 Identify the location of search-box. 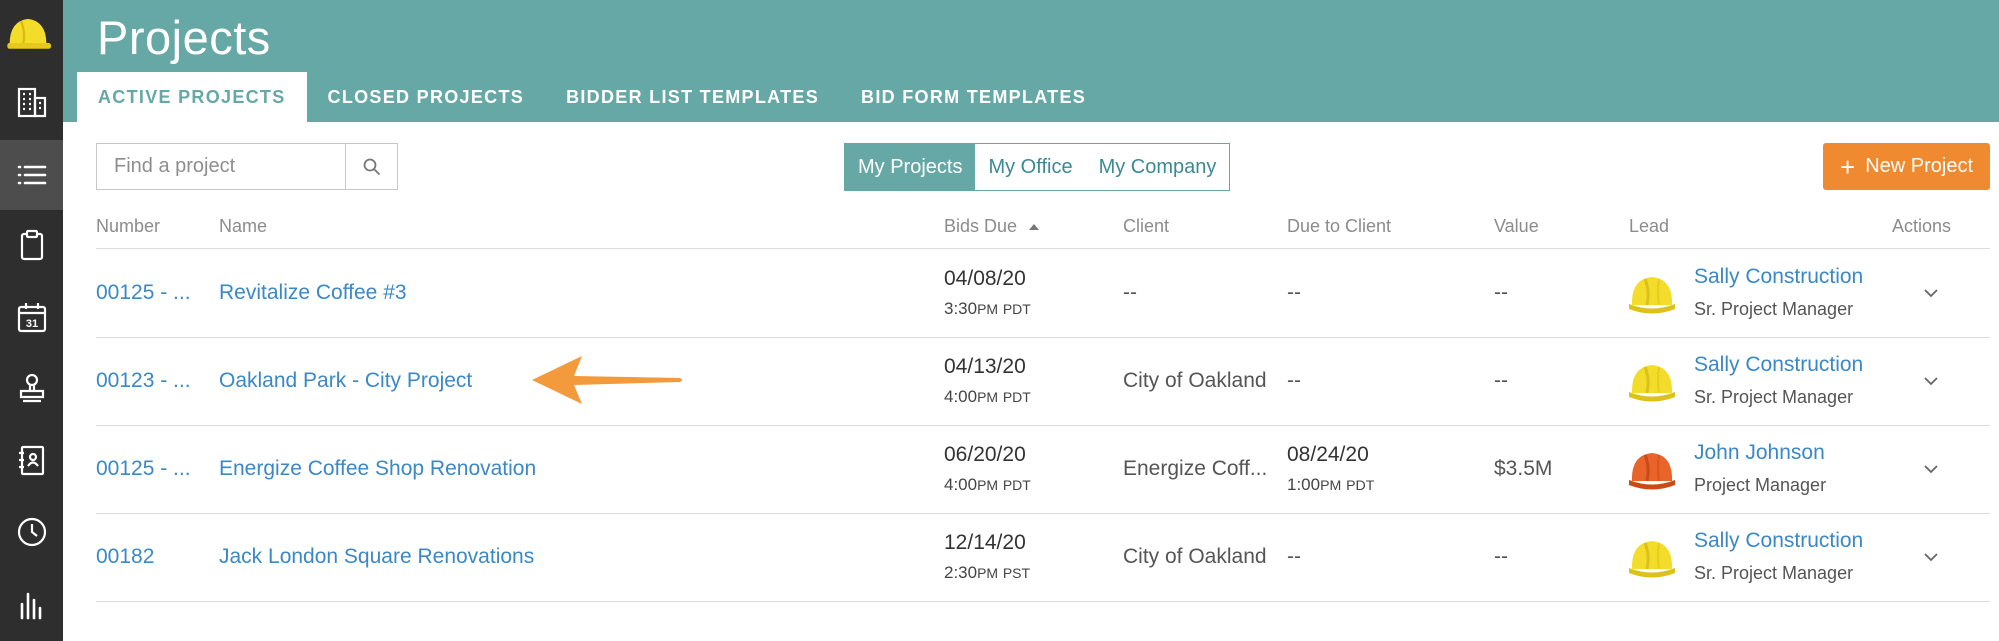
(247, 166).